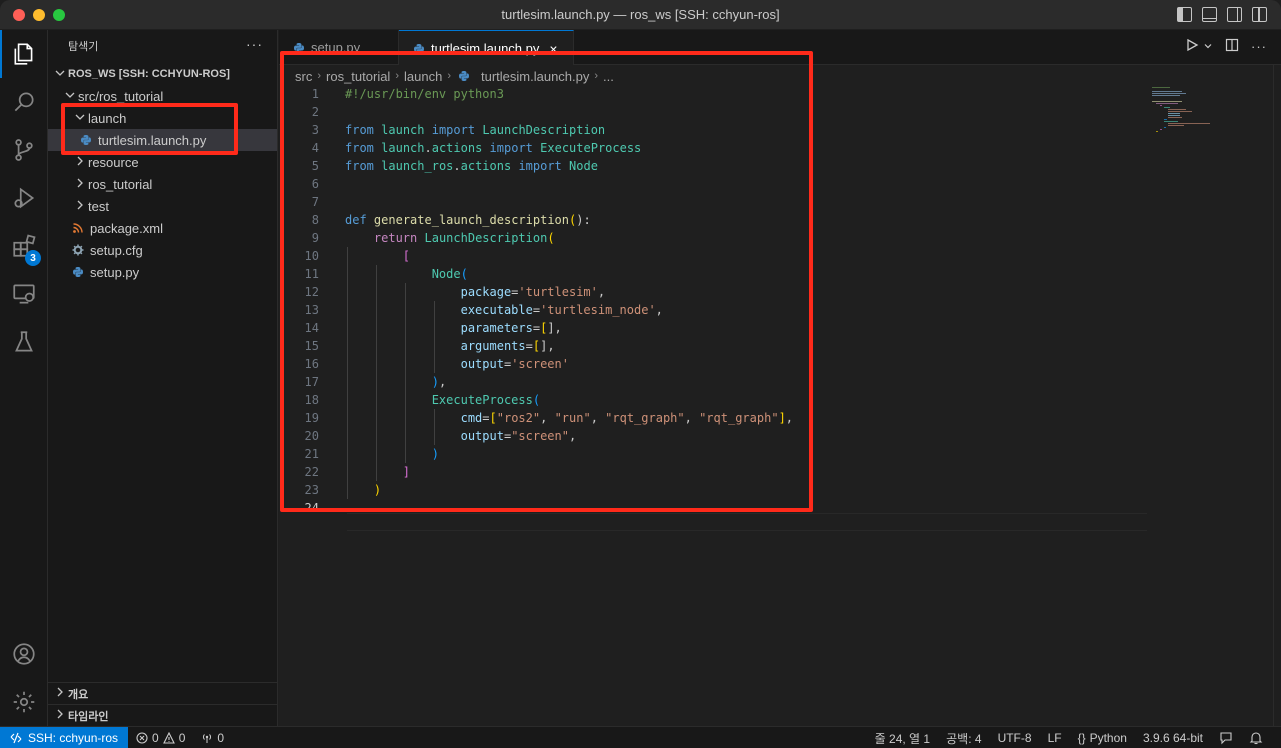 The width and height of the screenshot is (1281, 748). Describe the element at coordinates (714, 454) in the screenshot. I see `code-line: 21 )` at that location.